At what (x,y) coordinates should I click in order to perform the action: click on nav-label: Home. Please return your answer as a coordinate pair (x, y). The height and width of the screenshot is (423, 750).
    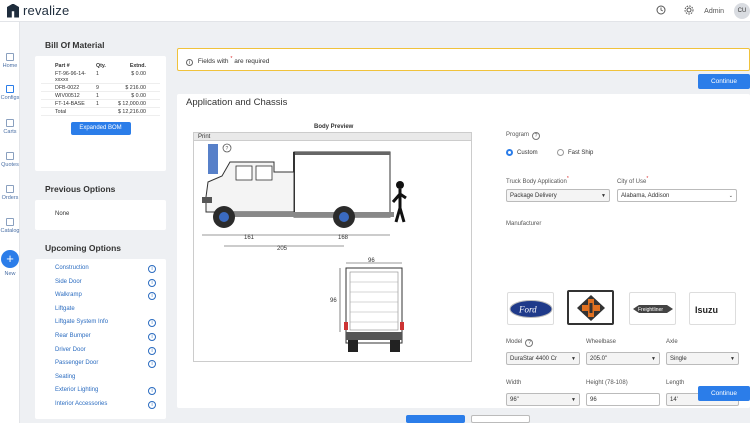
    Looking at the image, I should click on (10, 66).